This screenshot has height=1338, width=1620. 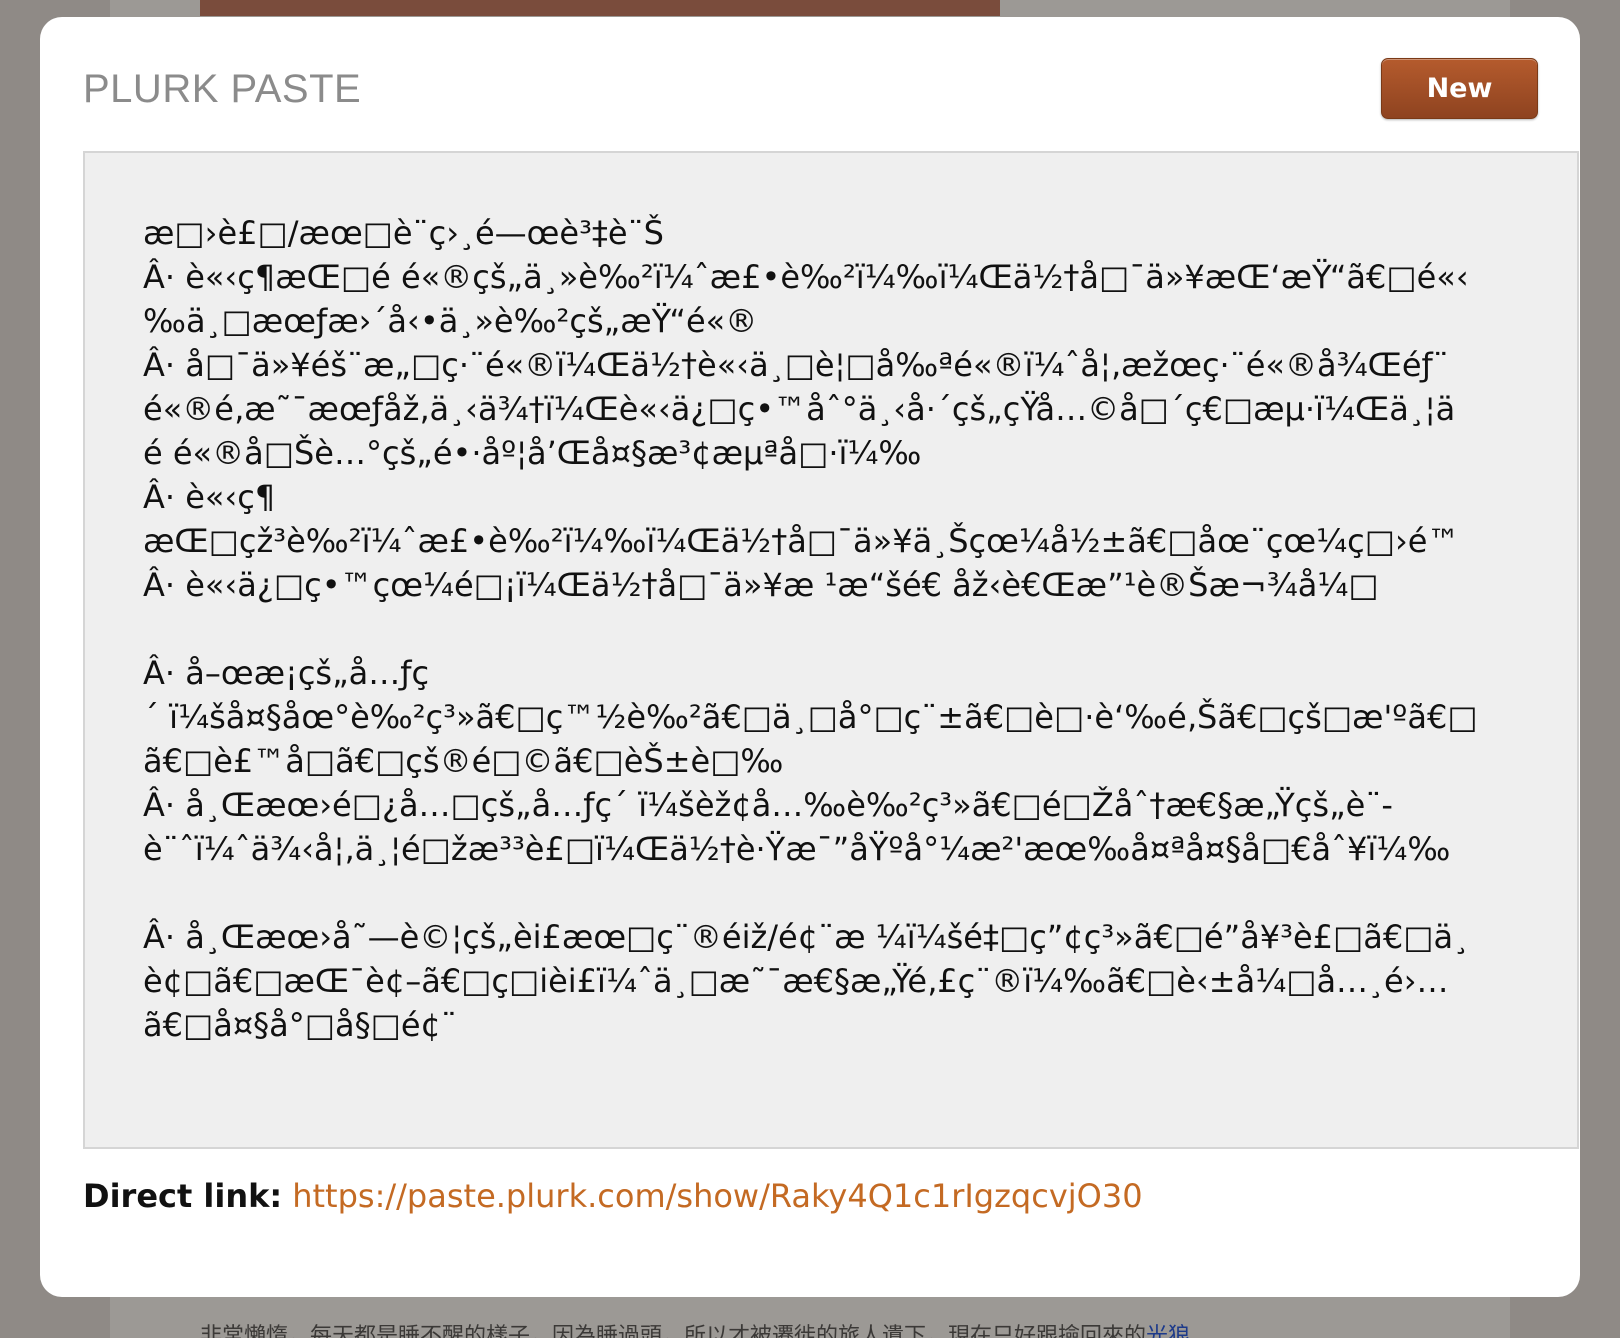 What do you see at coordinates (1459, 88) in the screenshot?
I see `new-paste-button: New` at bounding box center [1459, 88].